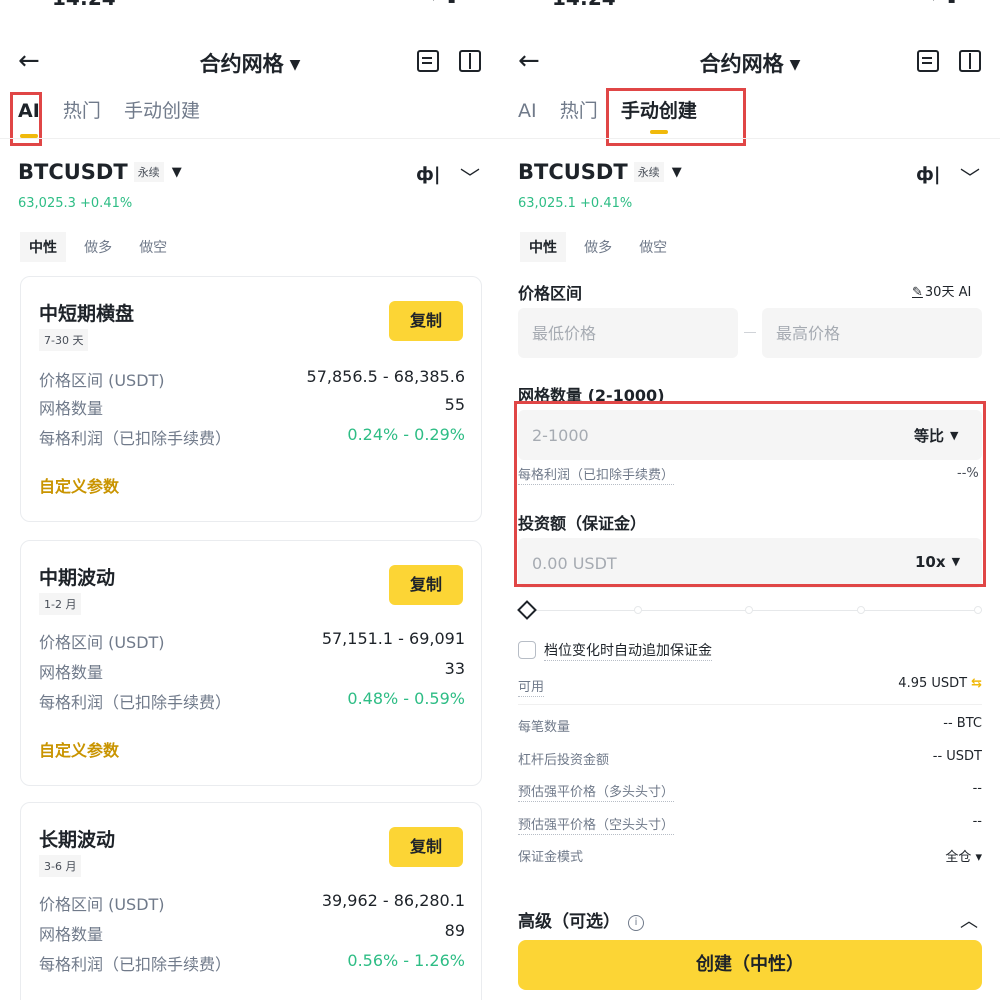  Describe the element at coordinates (750, 563) in the screenshot. I see `investment-input` at that location.